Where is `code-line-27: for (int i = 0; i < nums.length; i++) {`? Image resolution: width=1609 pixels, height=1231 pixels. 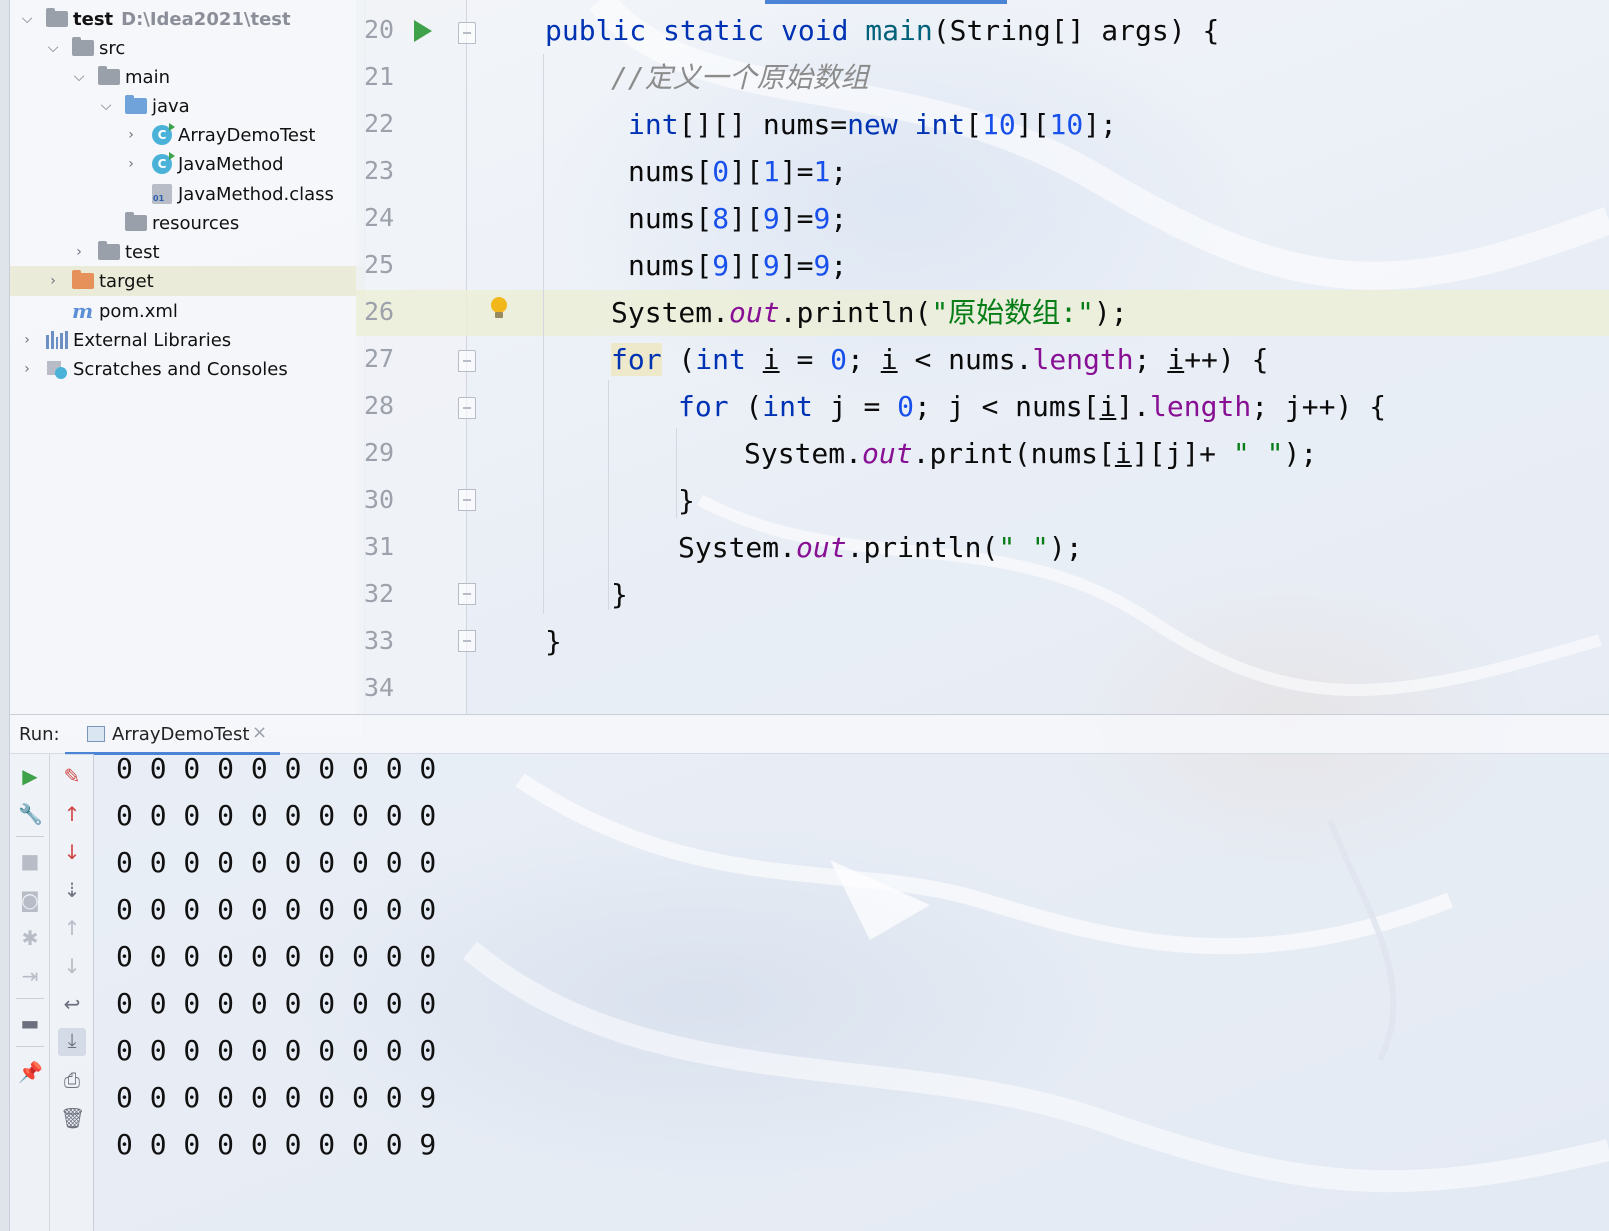 code-line-27: for (int i = 0; i < nums.length; i++) { is located at coordinates (940, 360).